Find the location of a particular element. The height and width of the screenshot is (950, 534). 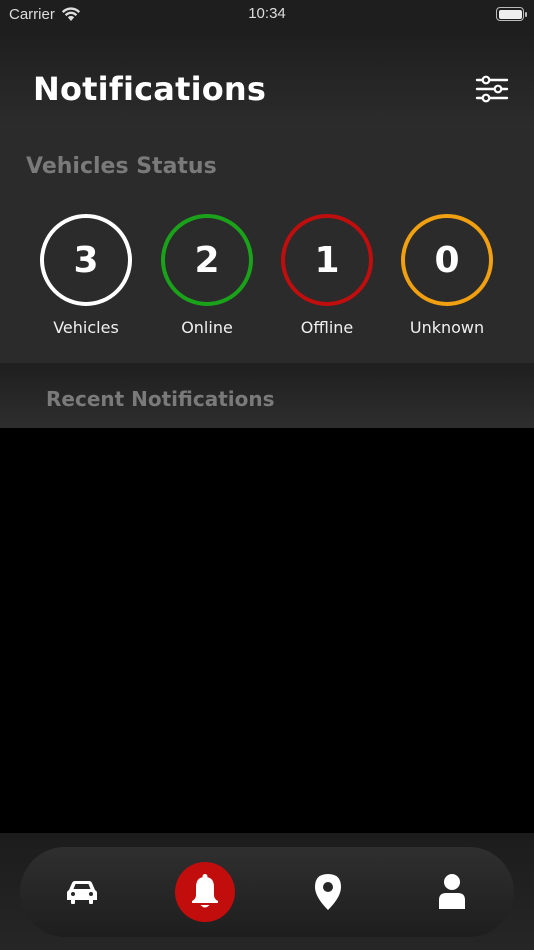

stat-offline-circle: 1 is located at coordinates (327, 260).